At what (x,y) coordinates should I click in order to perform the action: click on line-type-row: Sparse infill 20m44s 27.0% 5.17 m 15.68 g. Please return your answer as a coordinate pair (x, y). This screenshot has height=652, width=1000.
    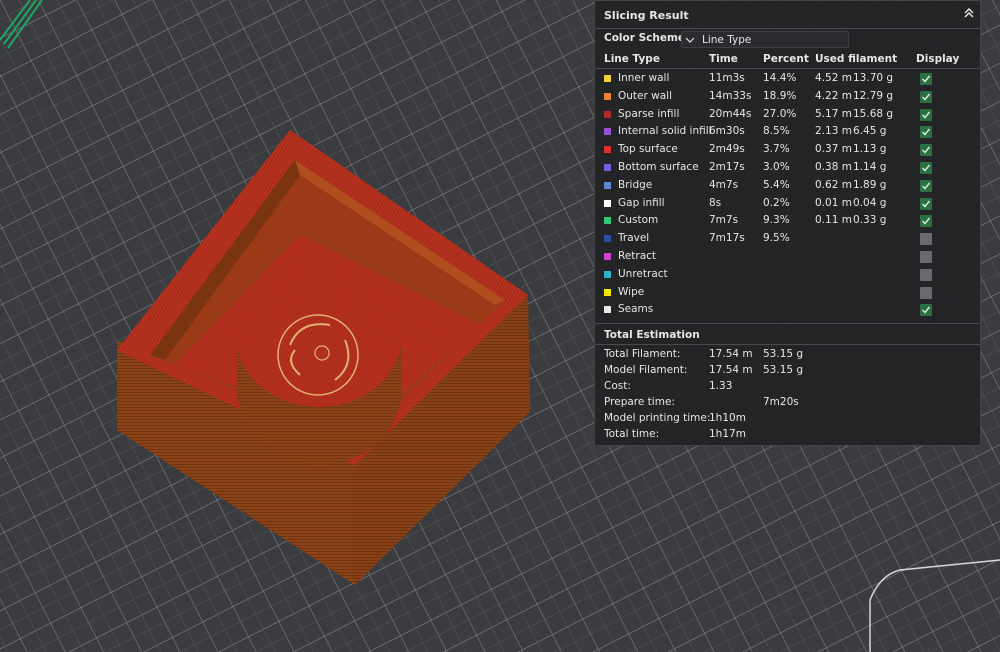
    Looking at the image, I should click on (787, 115).